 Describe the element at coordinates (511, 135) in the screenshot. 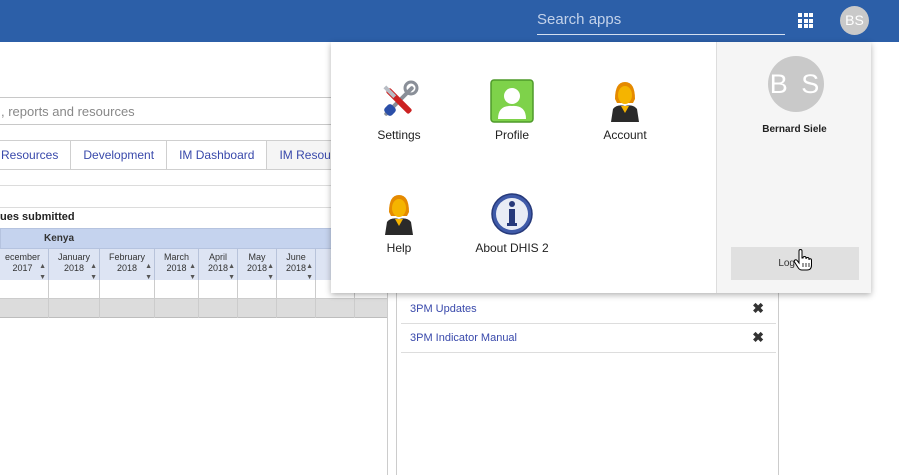

I see `menu-item-label: Profile` at that location.